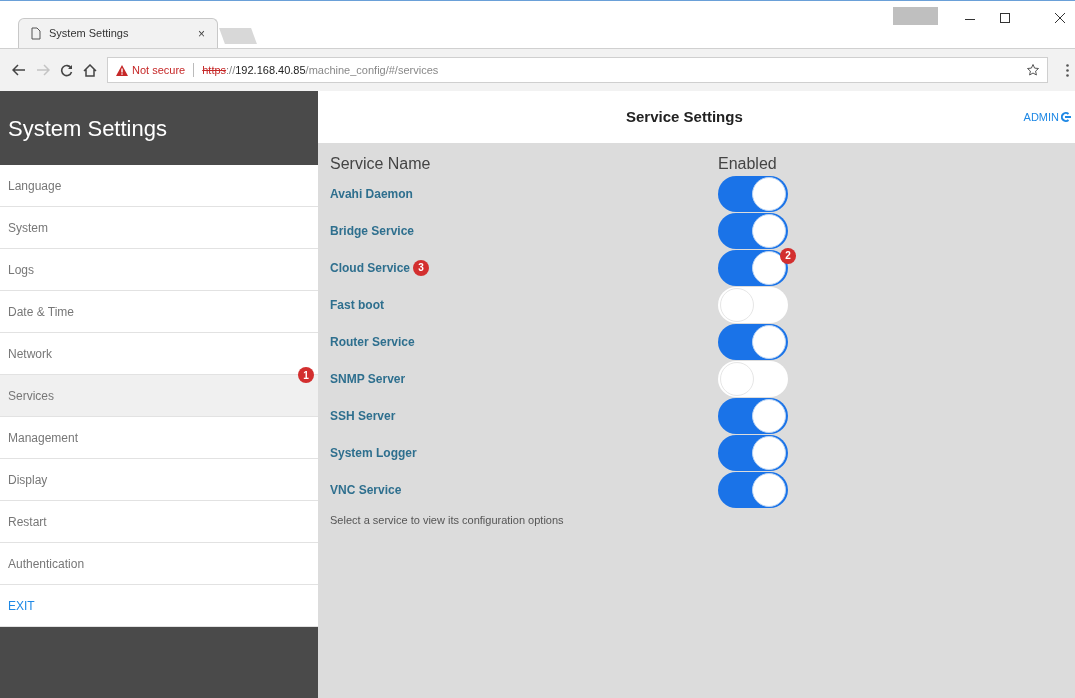  What do you see at coordinates (90, 70) in the screenshot?
I see `home-icon` at bounding box center [90, 70].